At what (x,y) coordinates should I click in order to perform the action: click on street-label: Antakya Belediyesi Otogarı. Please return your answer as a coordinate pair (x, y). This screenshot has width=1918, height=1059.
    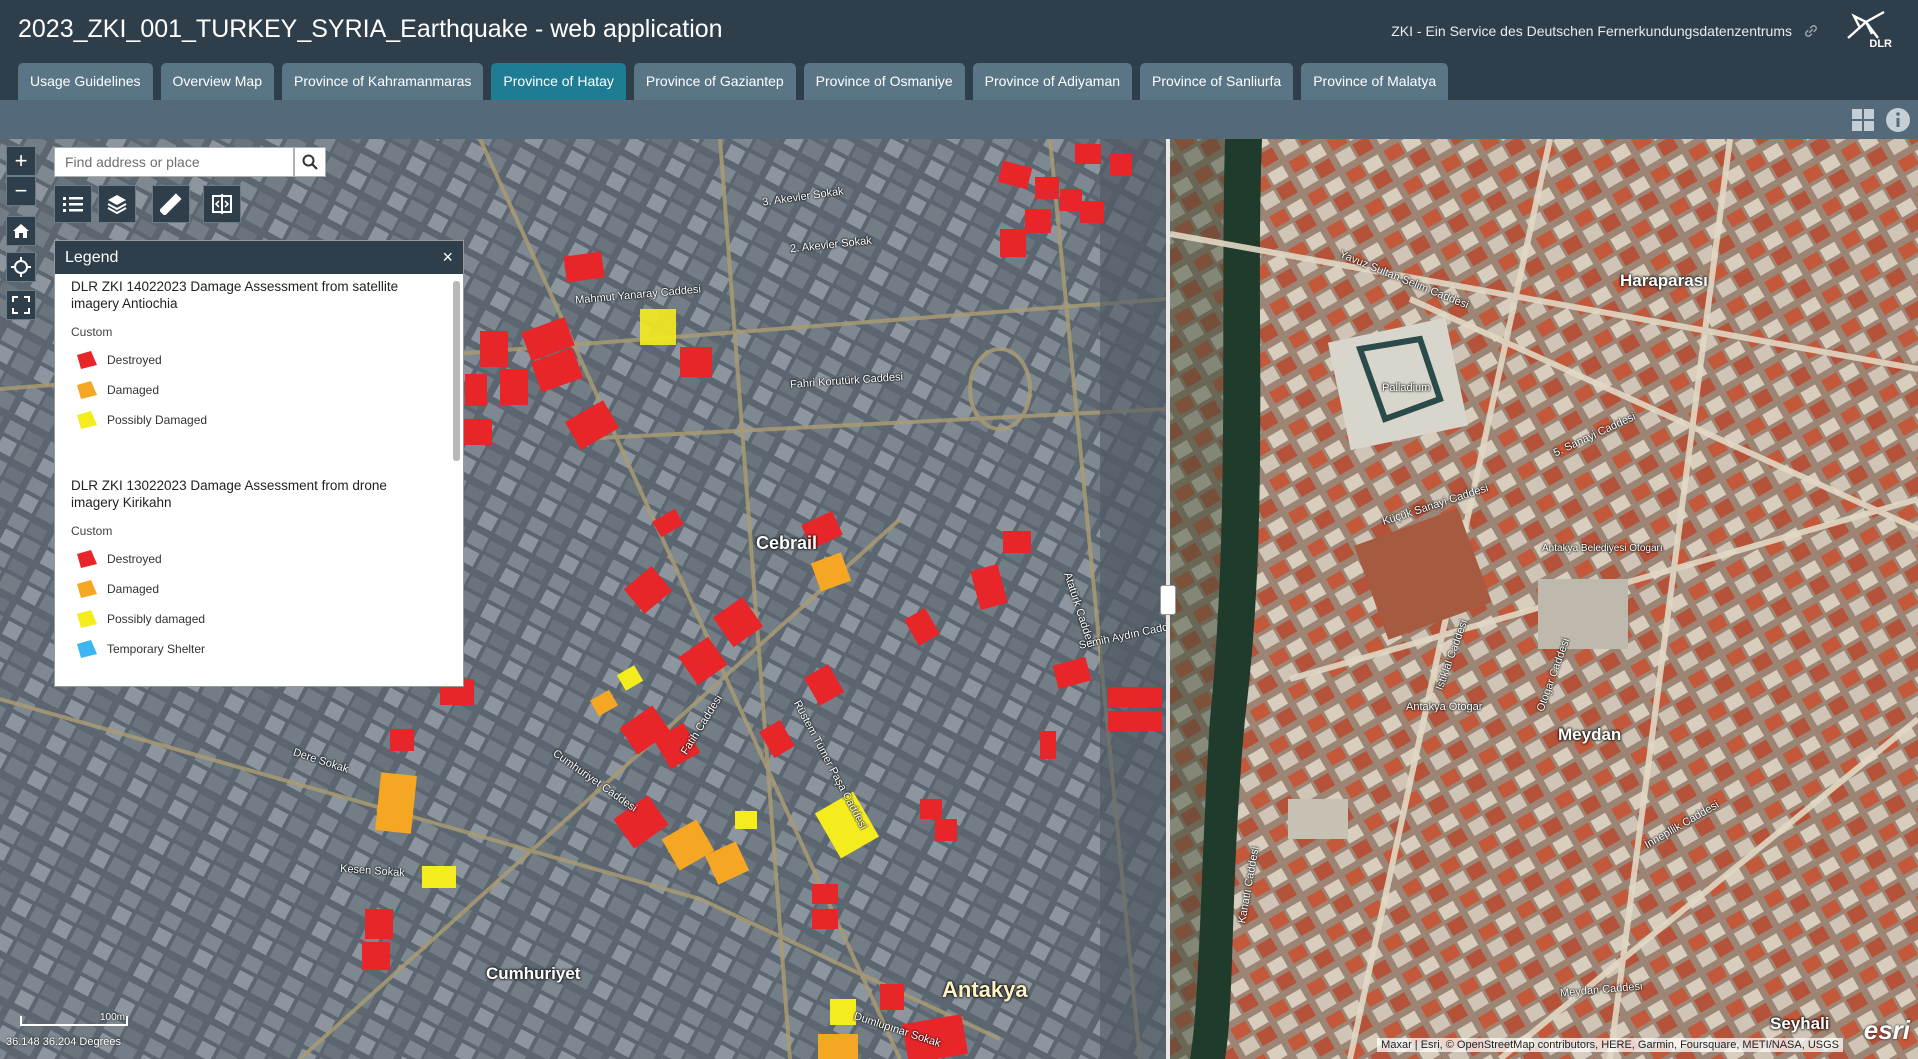
    Looking at the image, I should click on (1602, 548).